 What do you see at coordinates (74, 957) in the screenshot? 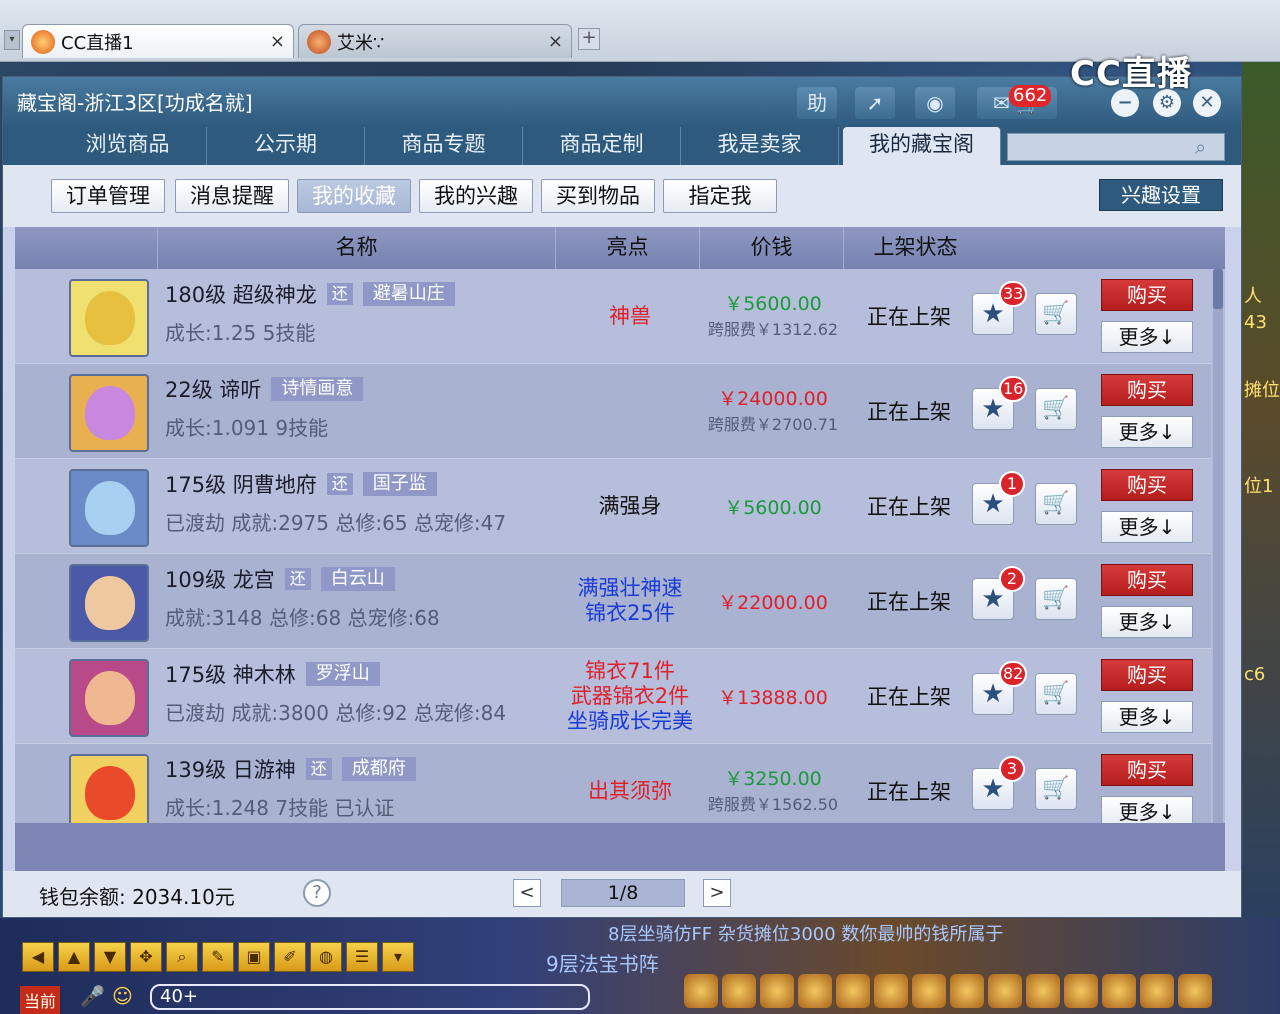
I see `up-arrow-icon: ▲` at bounding box center [74, 957].